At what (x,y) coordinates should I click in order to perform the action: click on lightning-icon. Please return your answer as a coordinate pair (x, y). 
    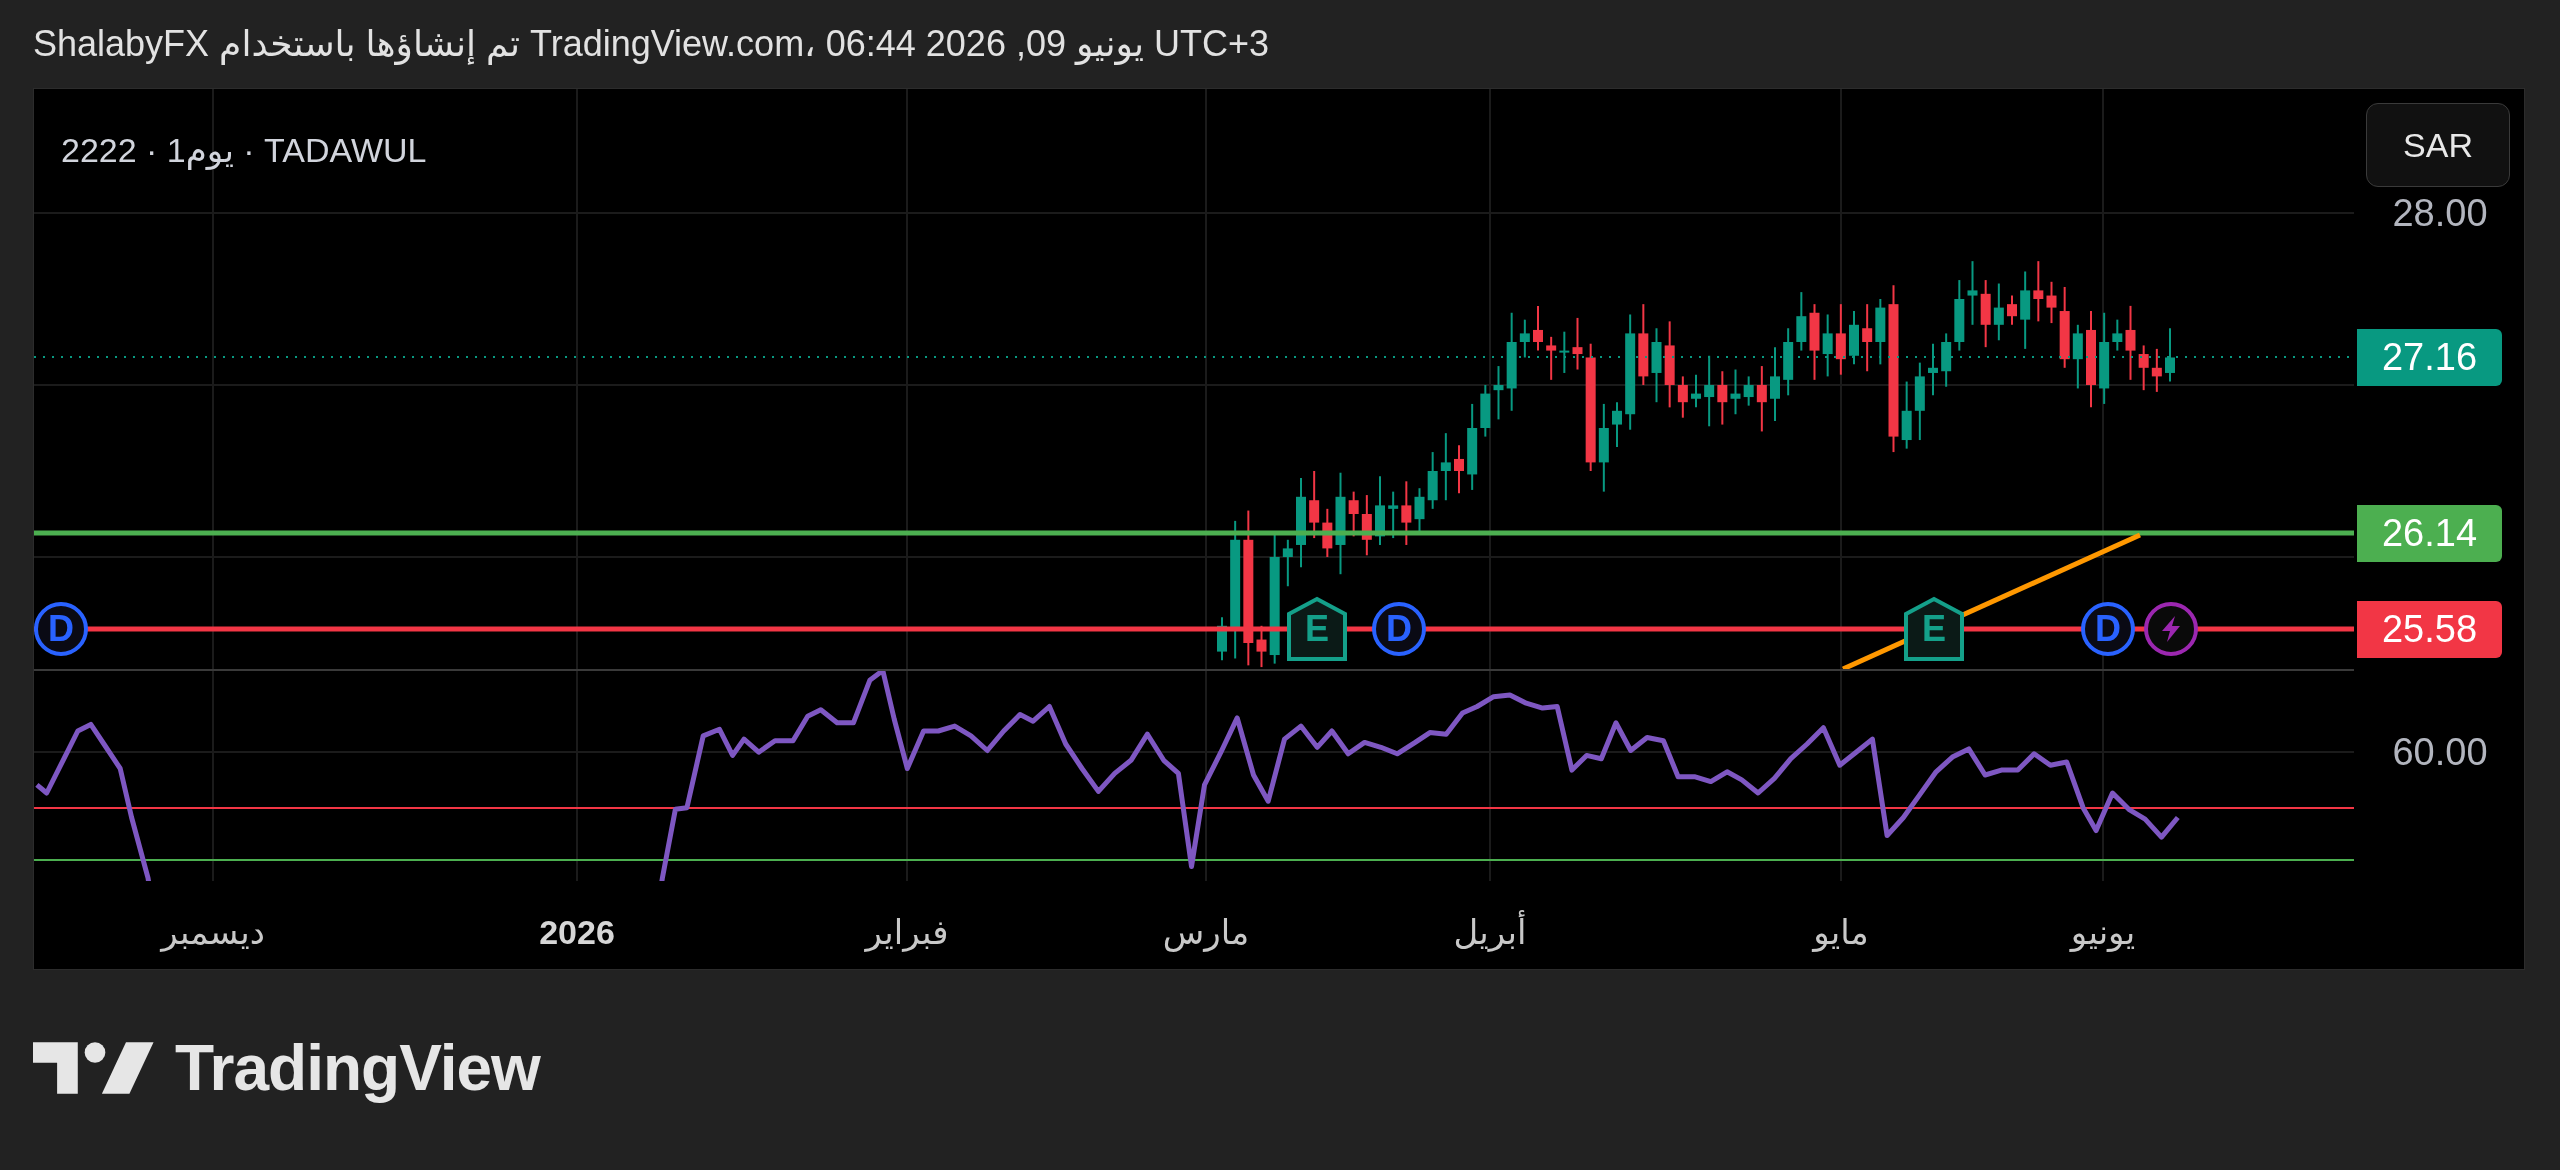
    Looking at the image, I should click on (2171, 629).